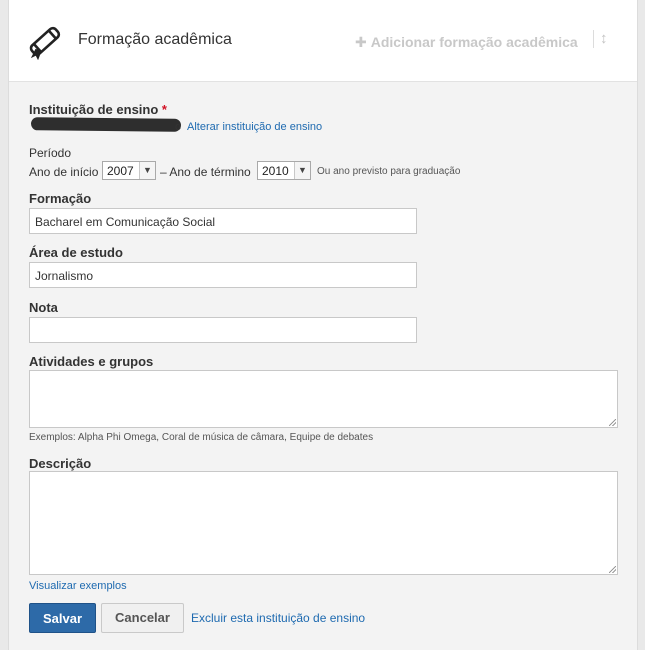  What do you see at coordinates (389, 171) in the screenshot?
I see `expected-year-note: Ou ano previsto para graduação` at bounding box center [389, 171].